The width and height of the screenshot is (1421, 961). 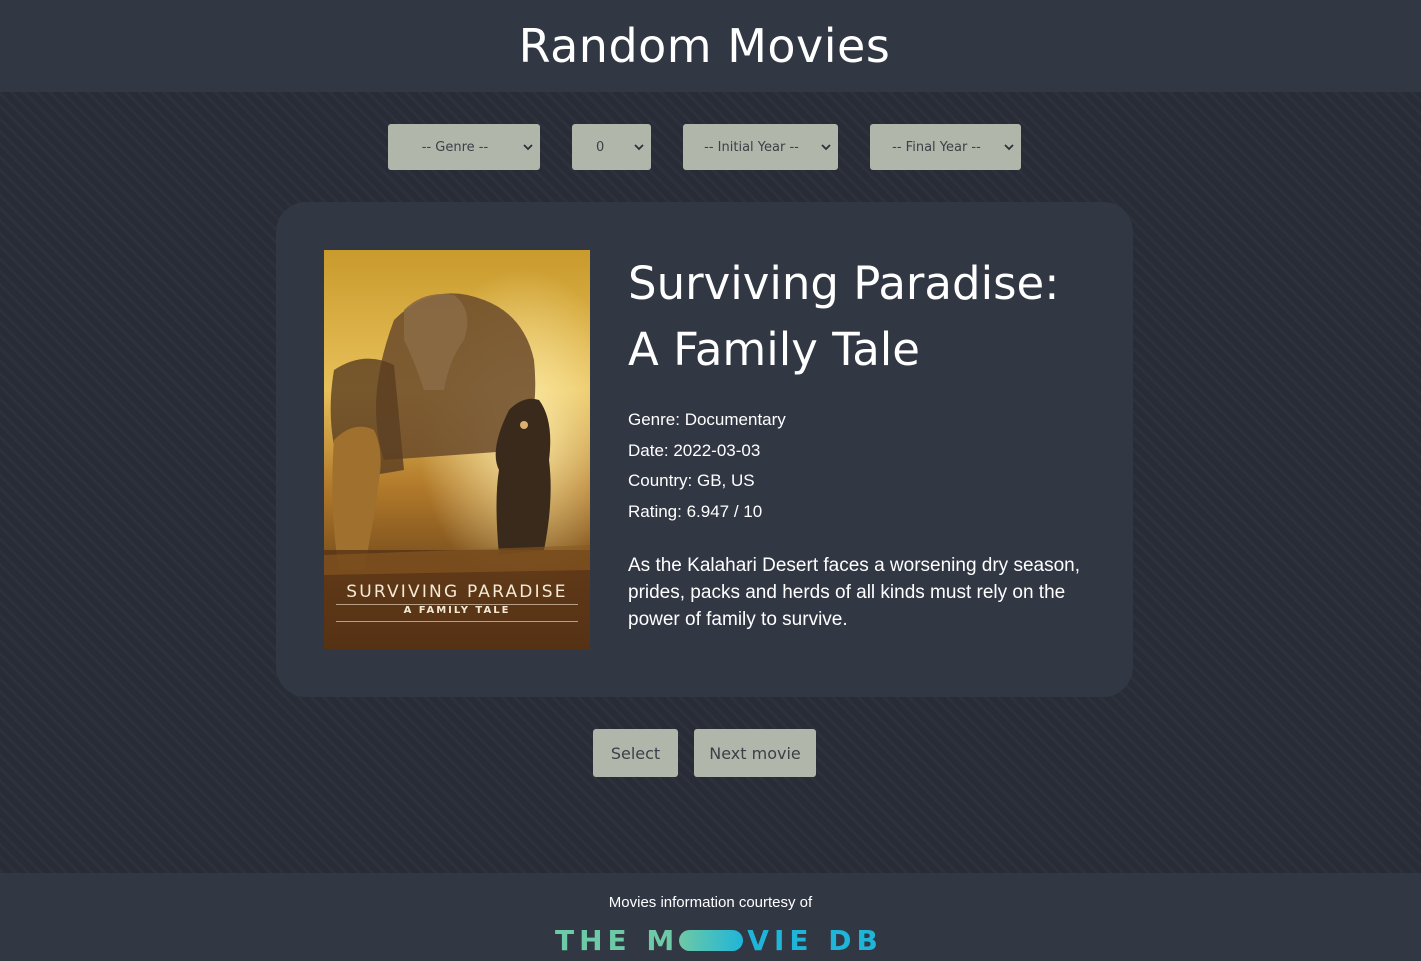 What do you see at coordinates (707, 419) in the screenshot?
I see `movie-genre: Genre: Documentary` at bounding box center [707, 419].